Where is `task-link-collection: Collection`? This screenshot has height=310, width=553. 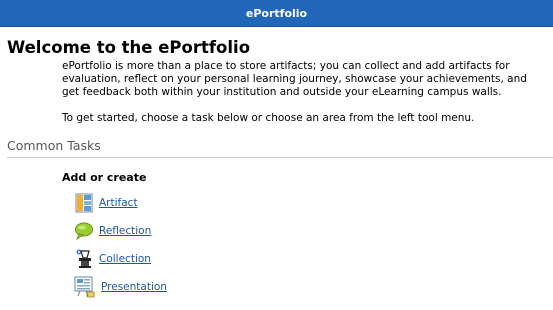
task-link-collection: Collection is located at coordinates (125, 259).